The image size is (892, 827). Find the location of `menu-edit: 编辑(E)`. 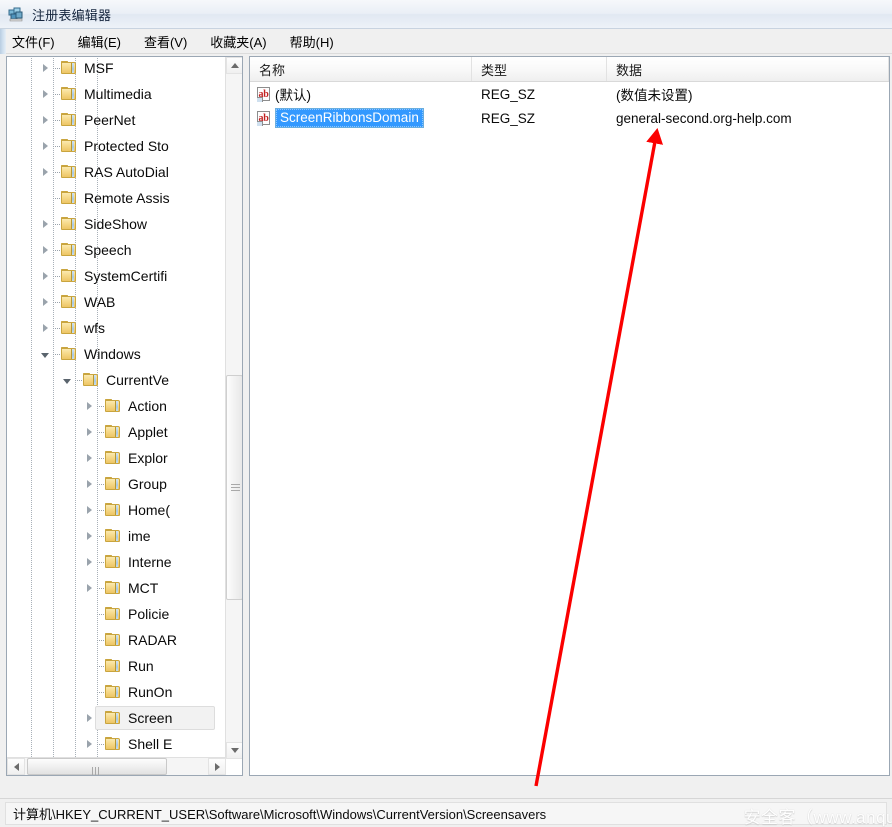

menu-edit: 编辑(E) is located at coordinates (104, 41).